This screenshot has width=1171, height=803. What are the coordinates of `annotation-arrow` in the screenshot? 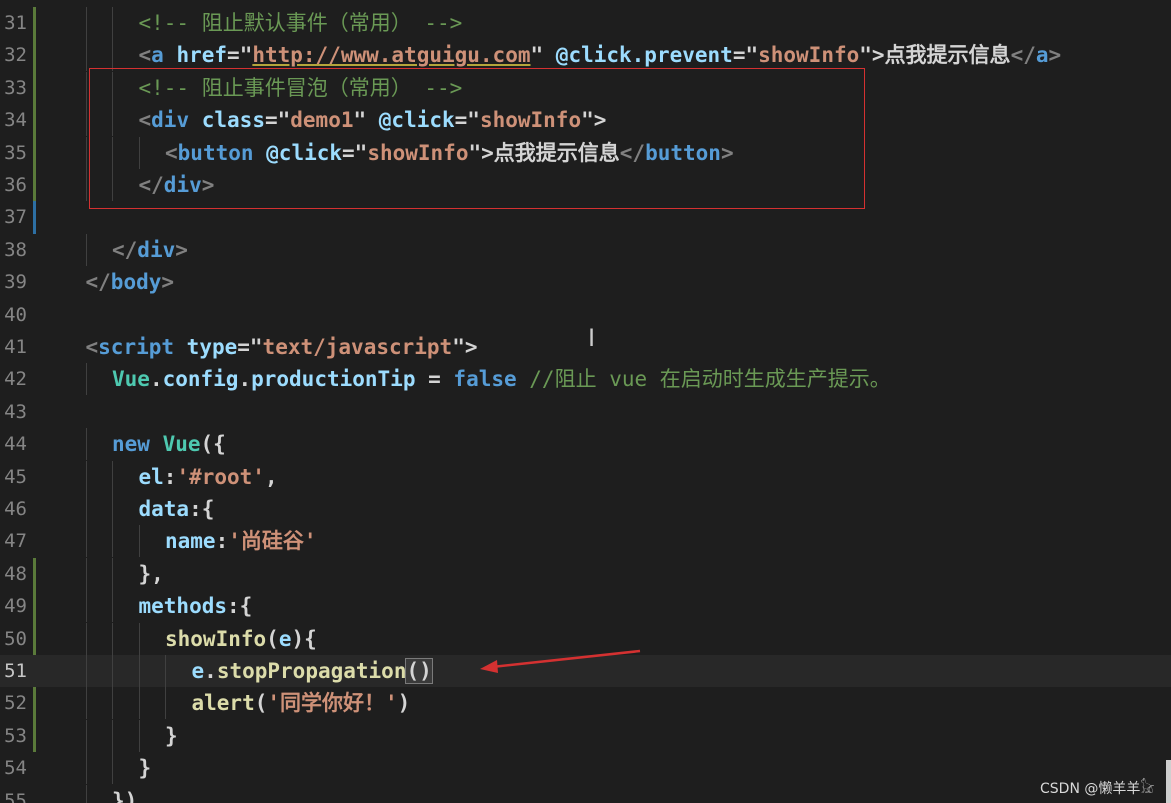 It's located at (560, 661).